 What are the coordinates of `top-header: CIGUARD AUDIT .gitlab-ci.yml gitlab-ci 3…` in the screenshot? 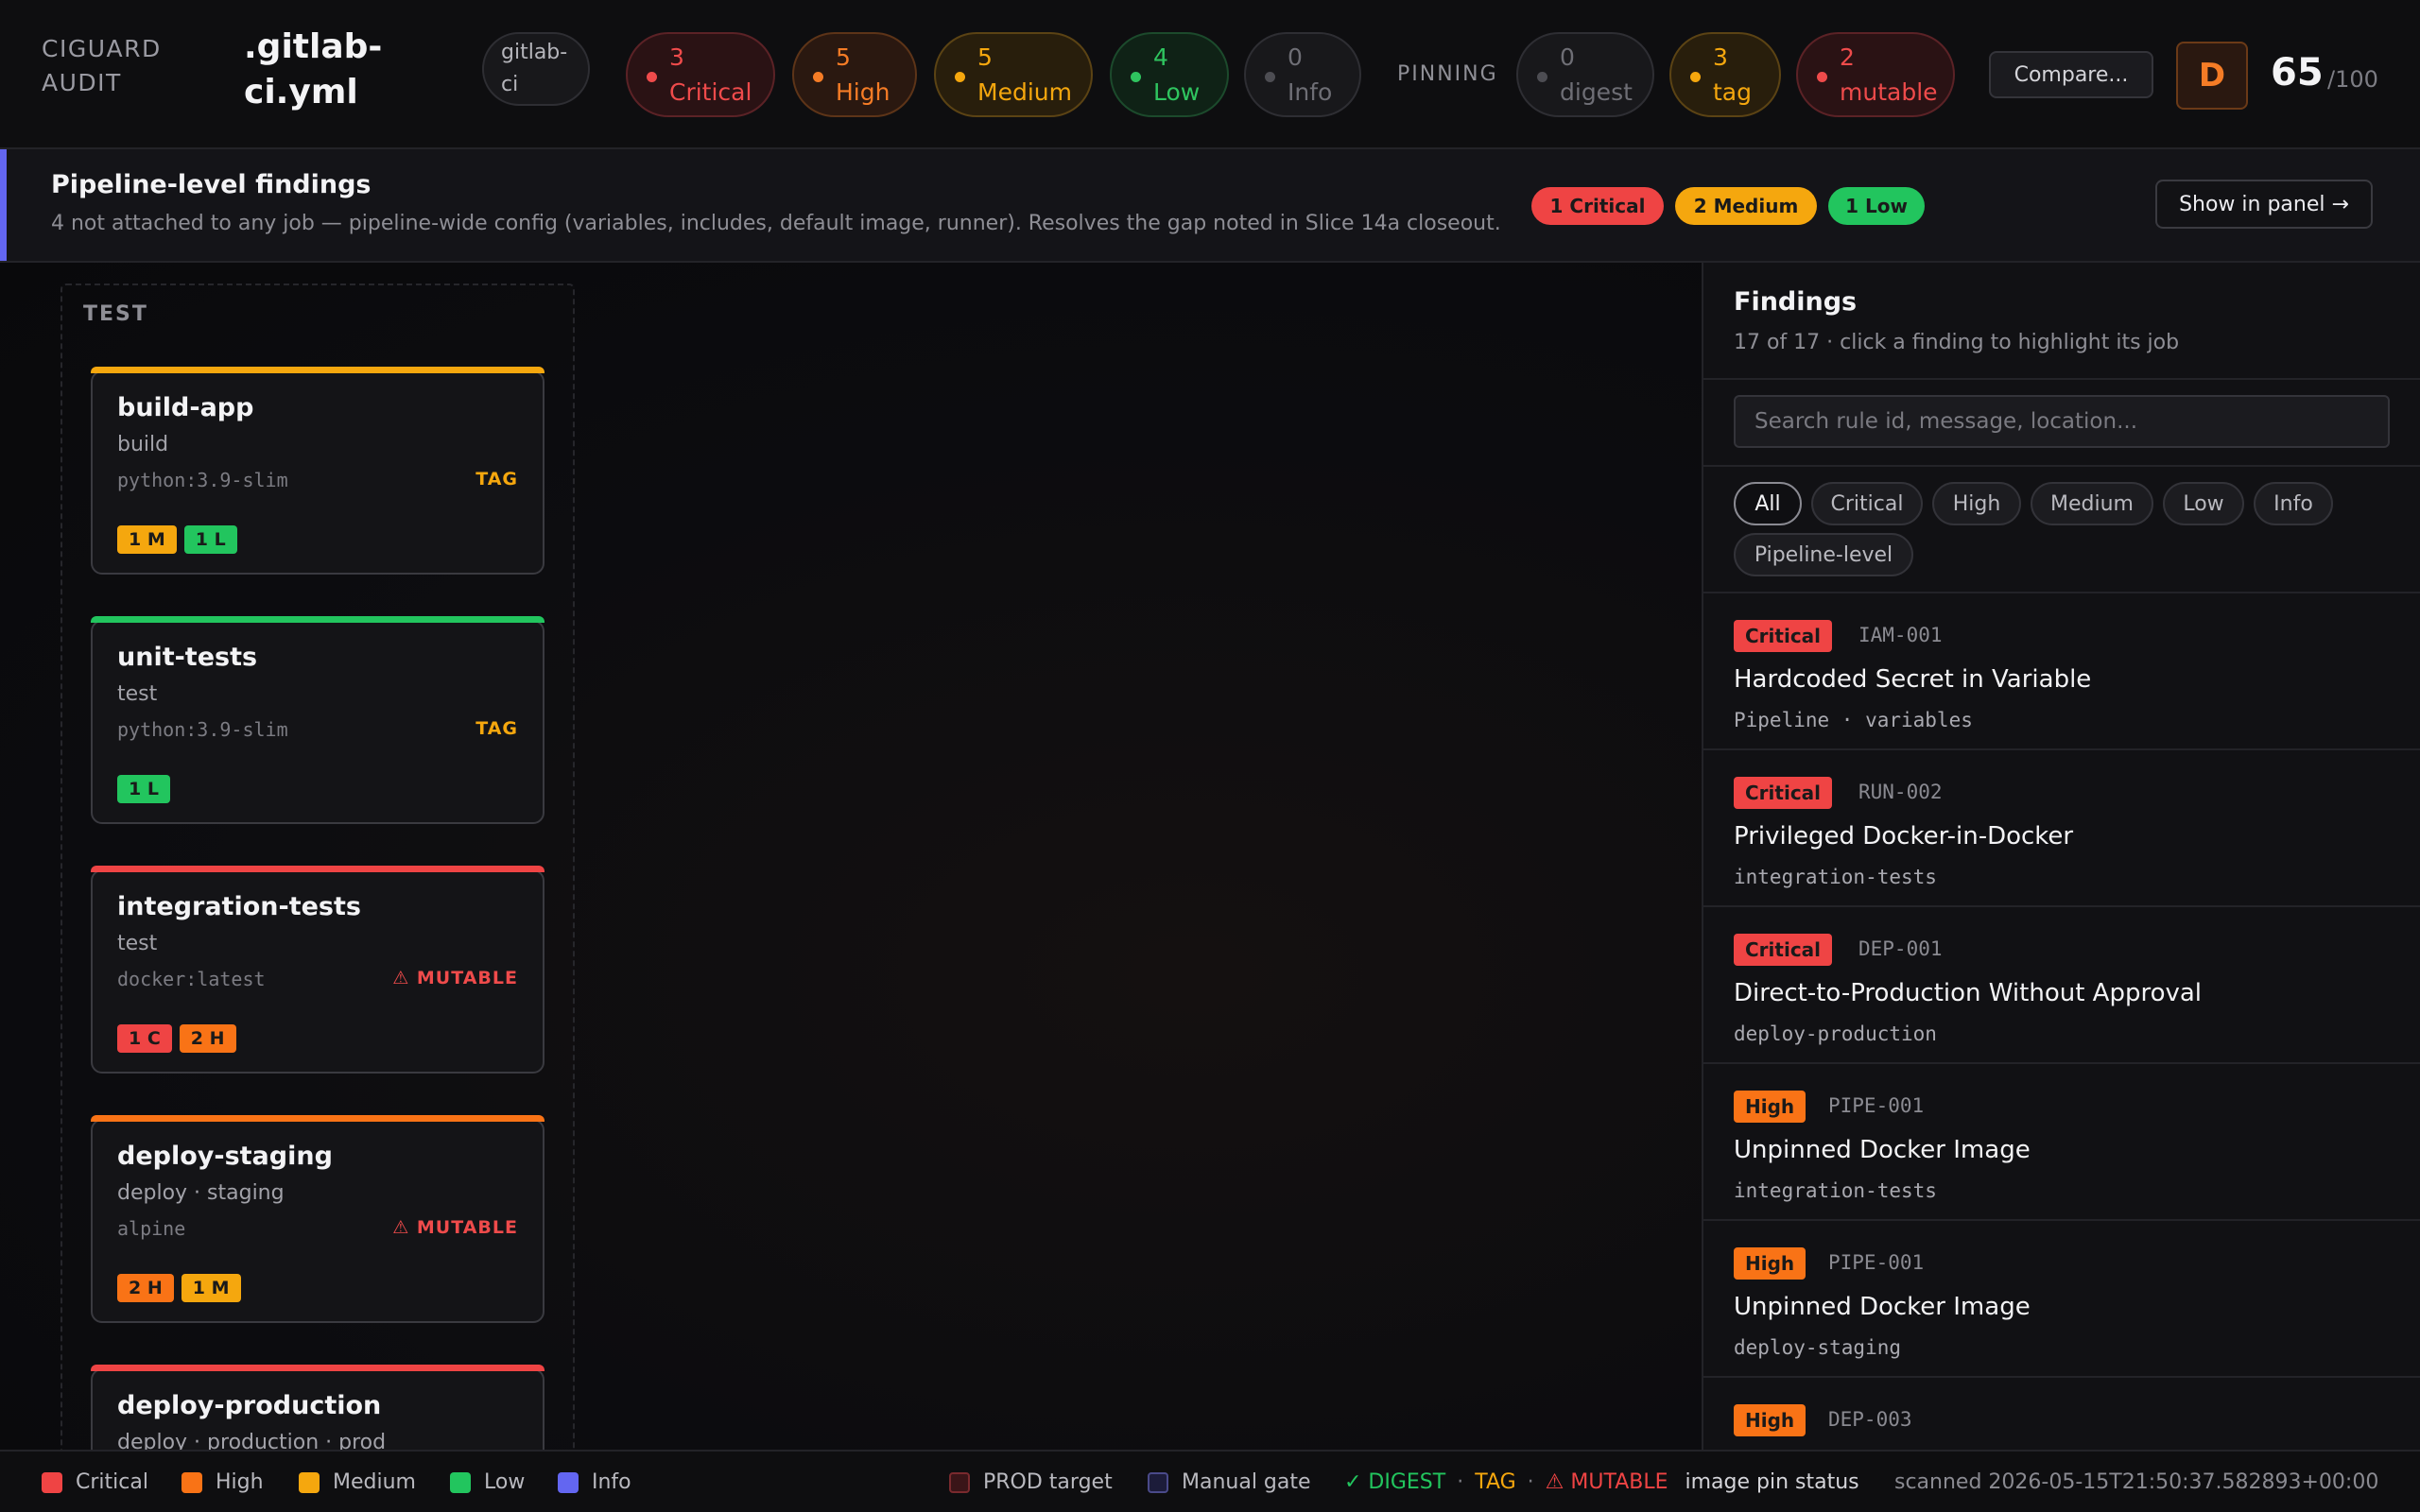 It's located at (1210, 74).